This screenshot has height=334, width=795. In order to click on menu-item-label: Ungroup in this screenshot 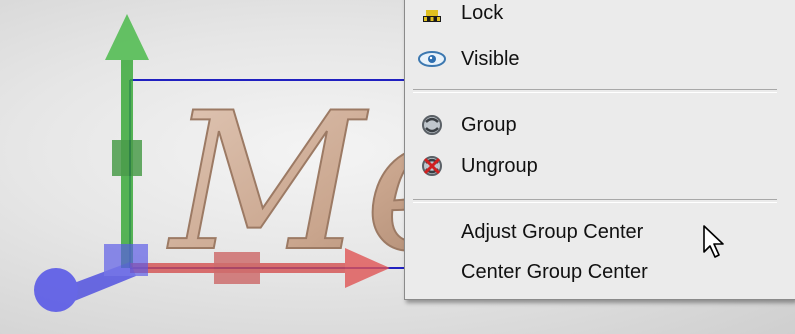, I will do `click(499, 165)`.